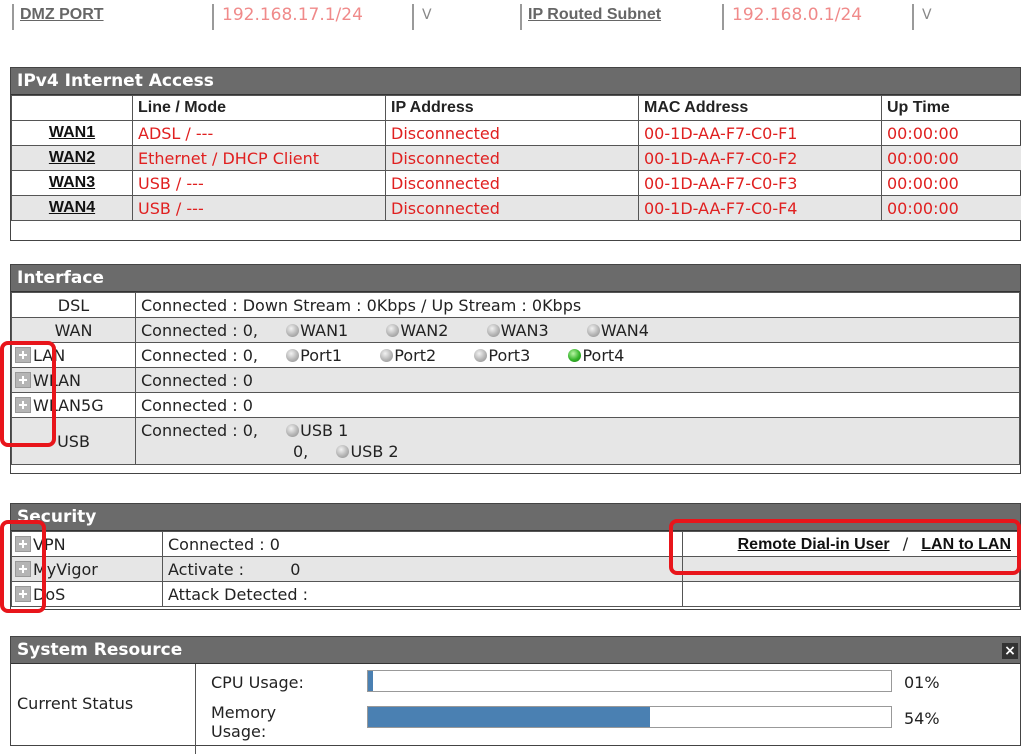 The image size is (1021, 754). Describe the element at coordinates (512, 133) in the screenshot. I see `wan1-ip: Disconnected` at that location.